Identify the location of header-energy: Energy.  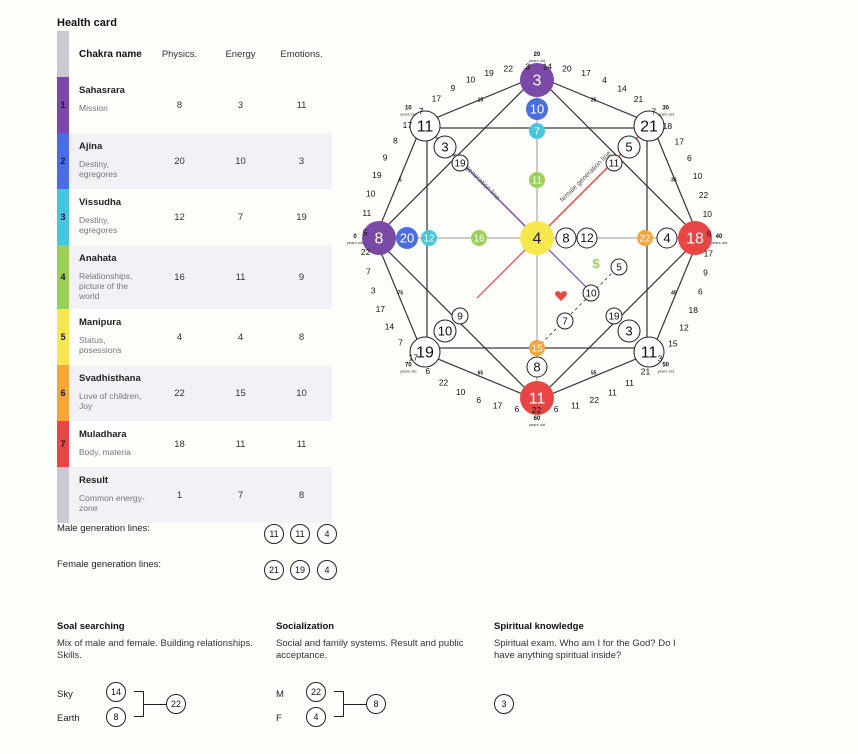
(240, 54).